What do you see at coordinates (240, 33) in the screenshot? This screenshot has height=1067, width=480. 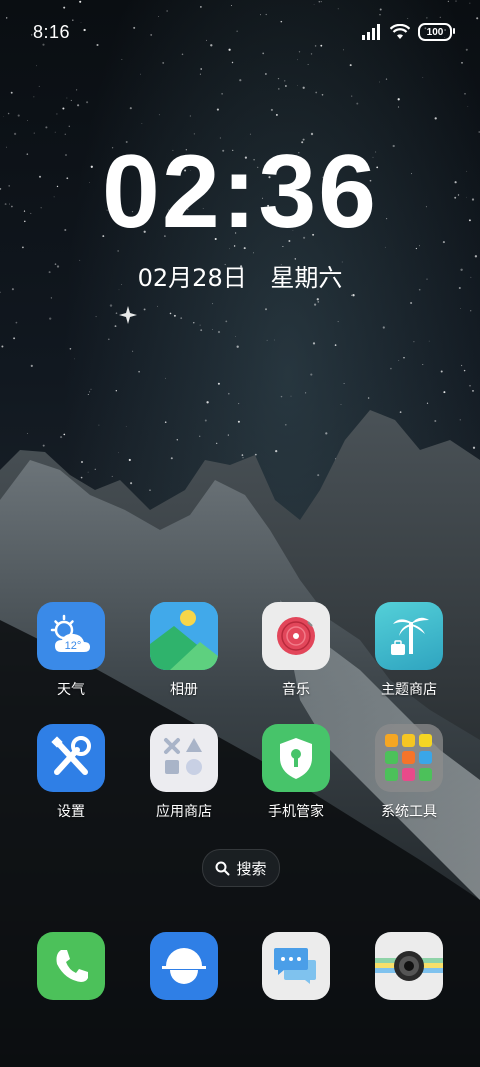 I see `status-bar: 8:16 100` at bounding box center [240, 33].